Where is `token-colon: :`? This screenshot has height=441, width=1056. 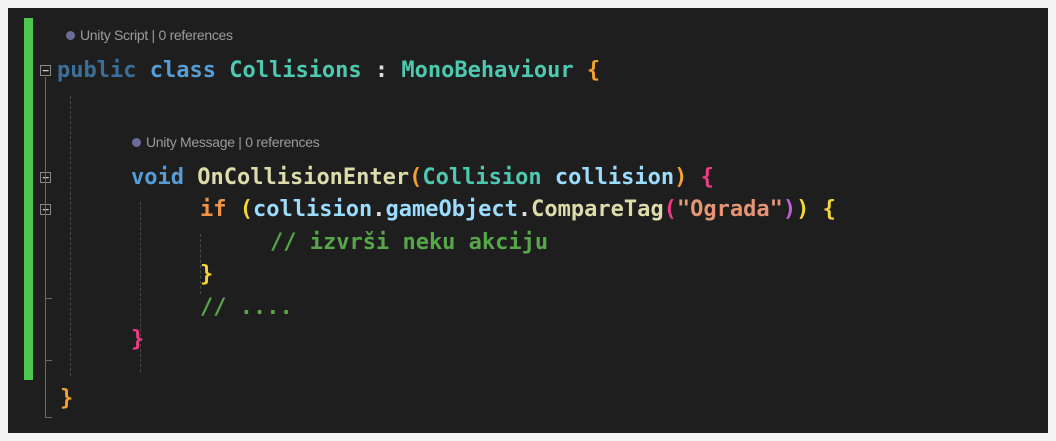 token-colon: : is located at coordinates (381, 70).